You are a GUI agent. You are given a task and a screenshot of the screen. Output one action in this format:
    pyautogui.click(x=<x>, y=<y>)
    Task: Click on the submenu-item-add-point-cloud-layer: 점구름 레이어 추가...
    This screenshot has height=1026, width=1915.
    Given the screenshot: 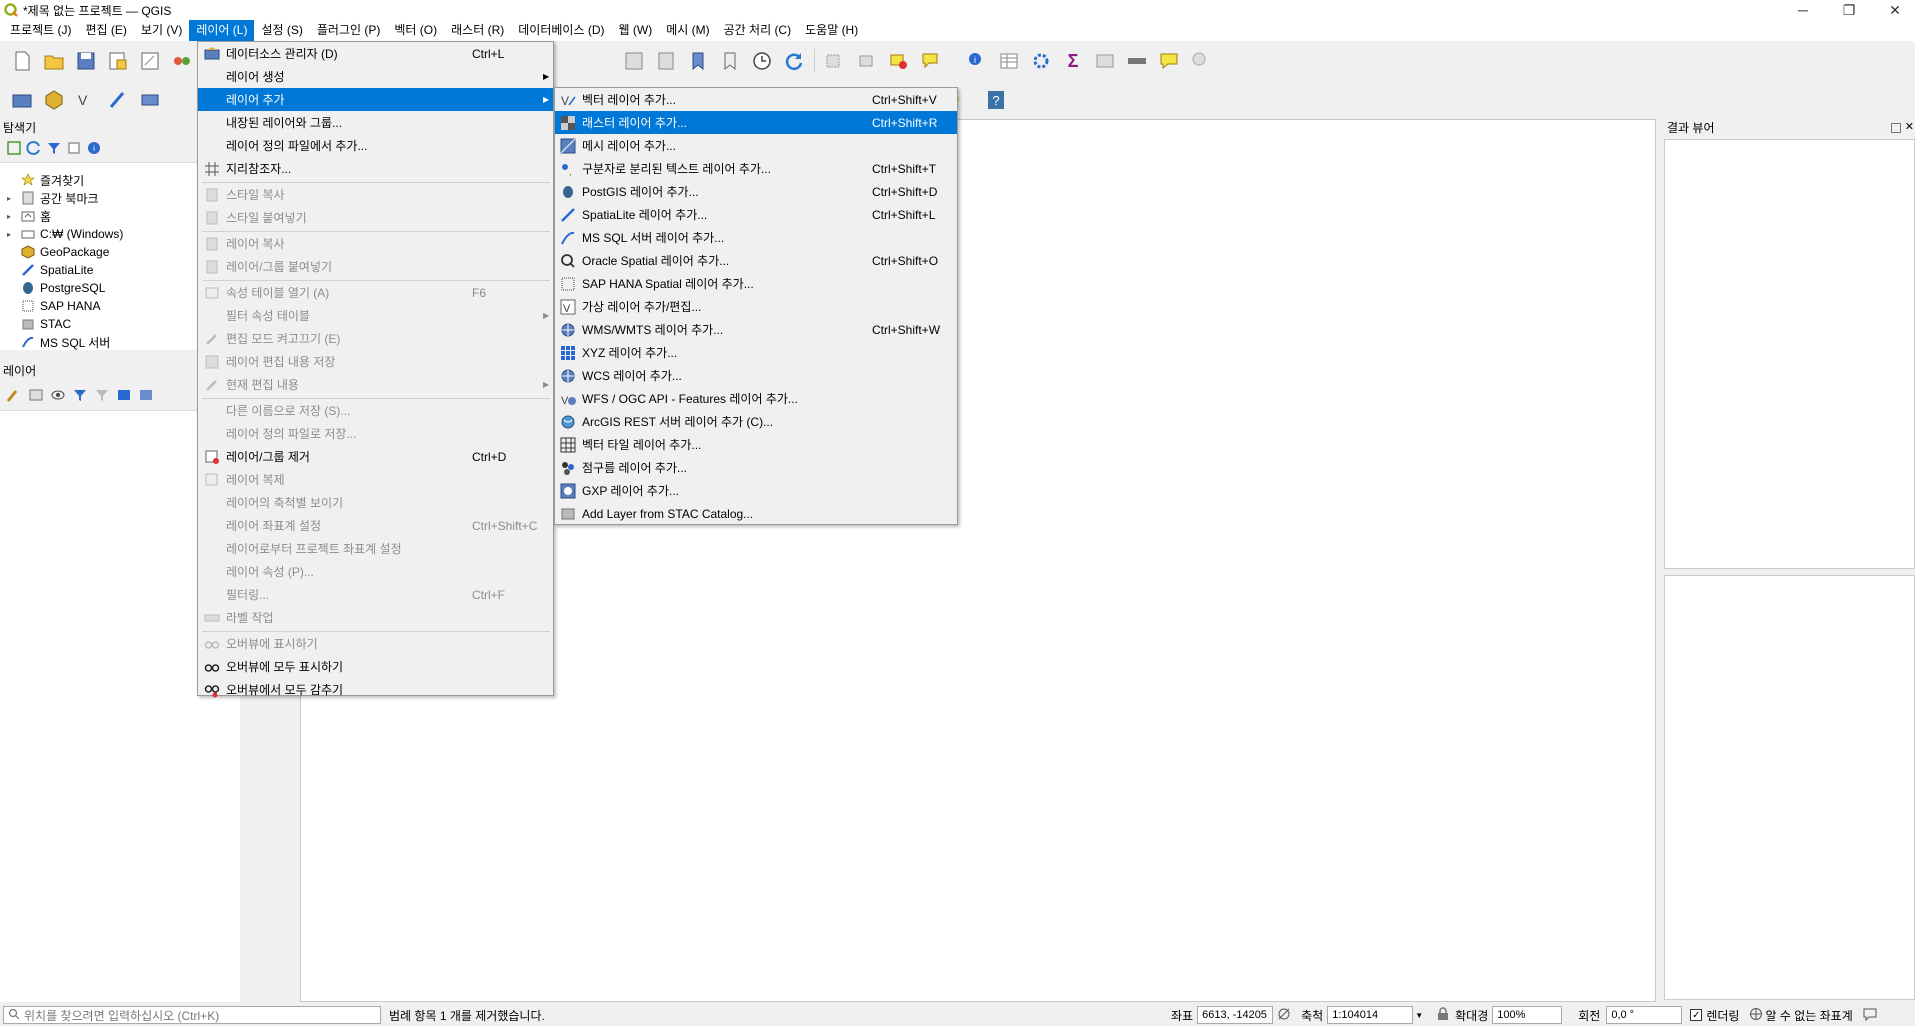 What is the action you would take?
    pyautogui.click(x=756, y=467)
    